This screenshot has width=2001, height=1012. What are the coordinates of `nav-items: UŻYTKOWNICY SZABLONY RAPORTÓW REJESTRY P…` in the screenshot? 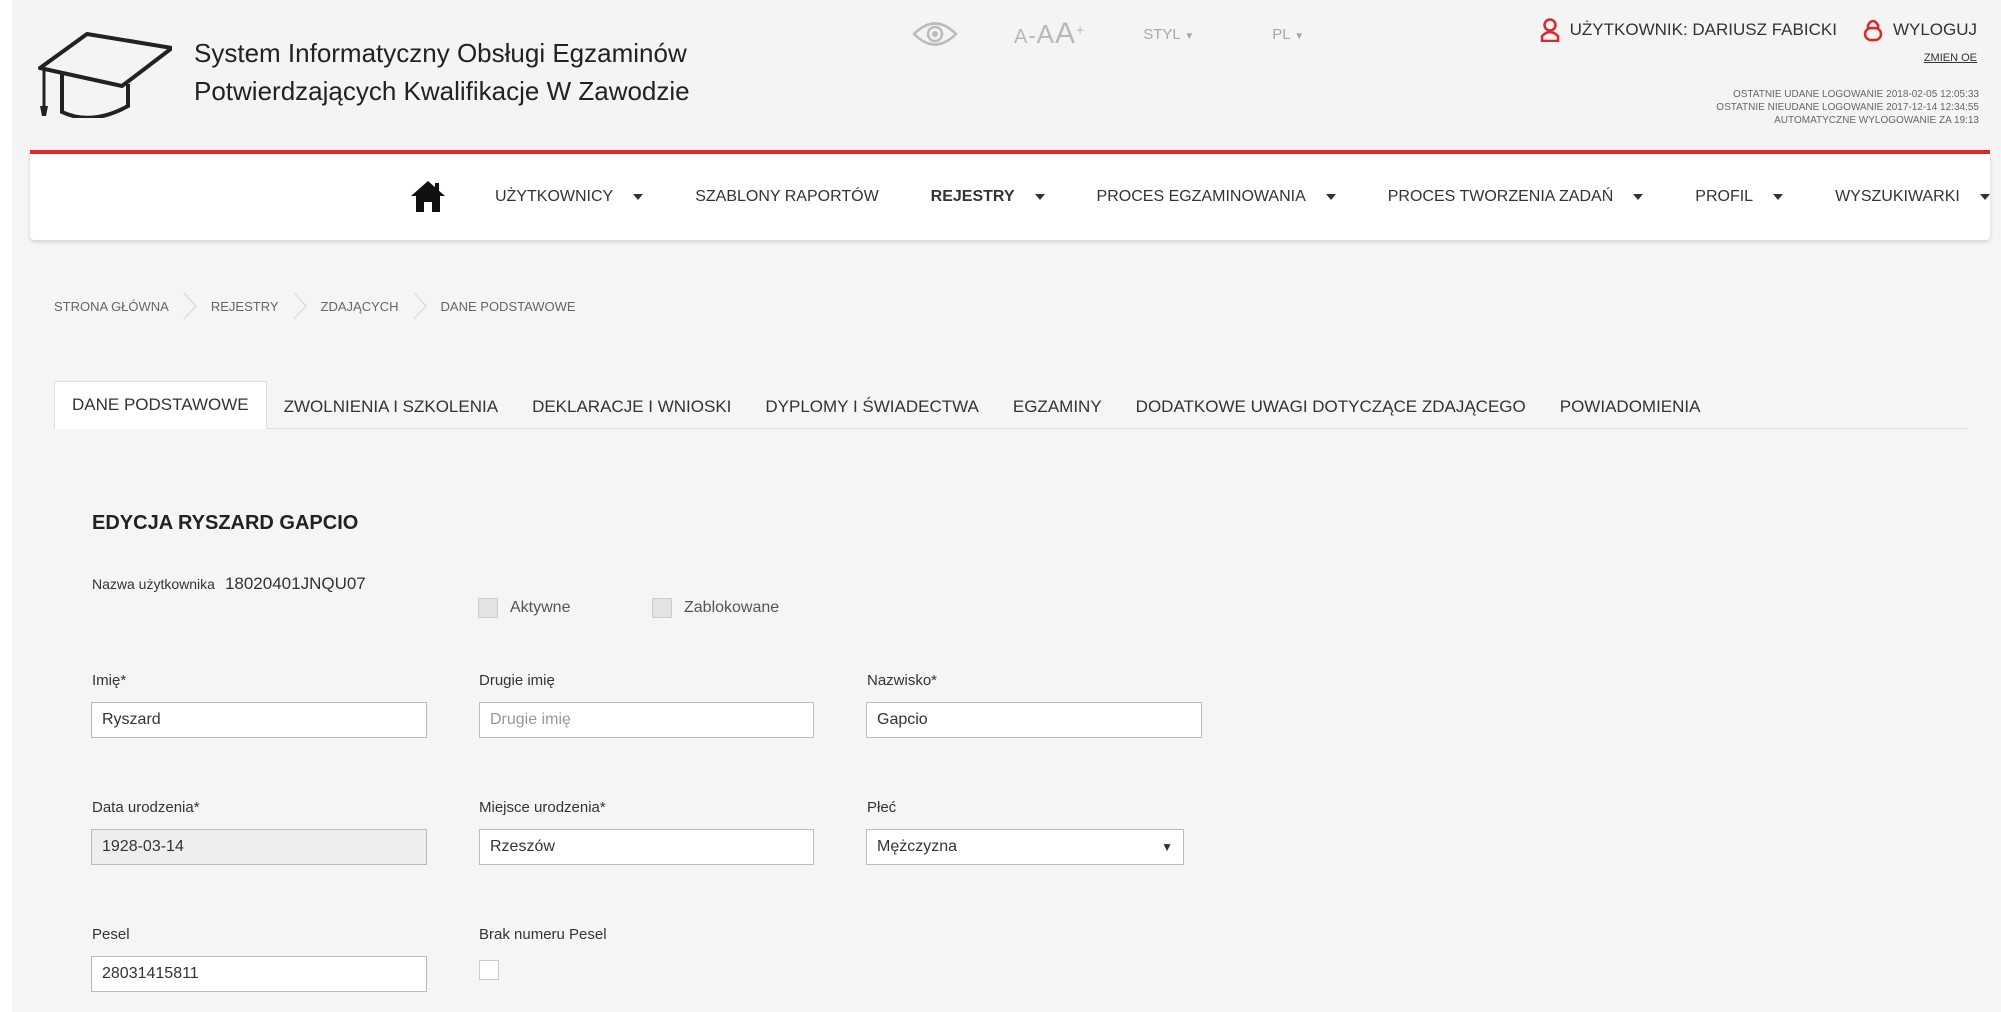 It's located at (1248, 197).